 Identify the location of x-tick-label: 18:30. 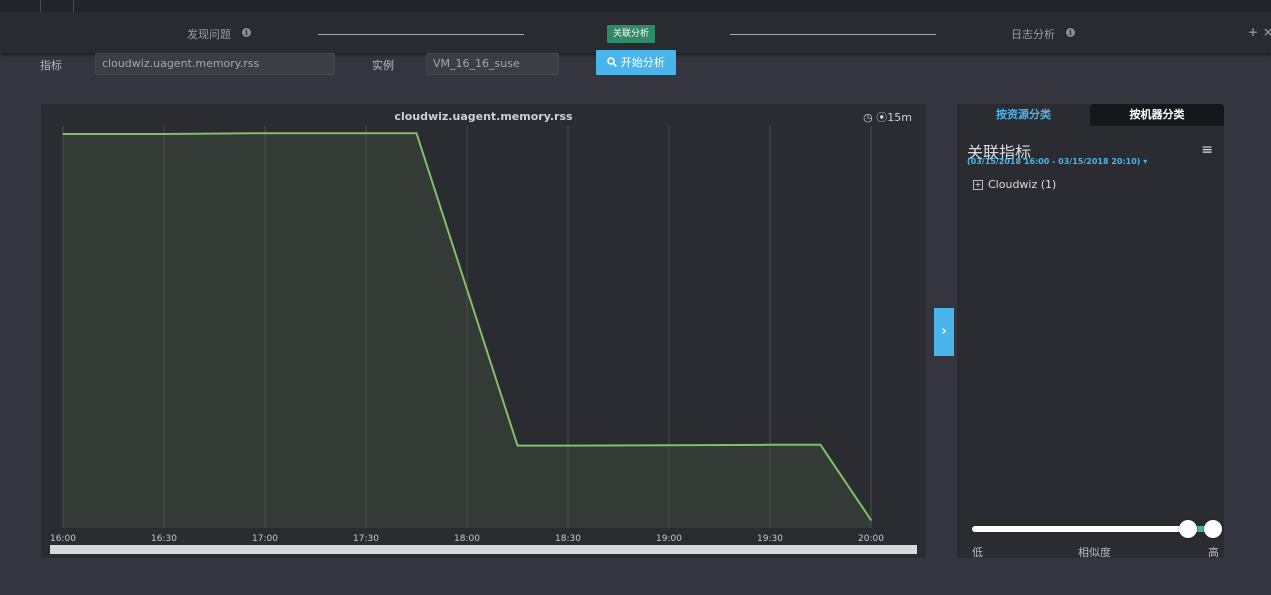
(568, 539).